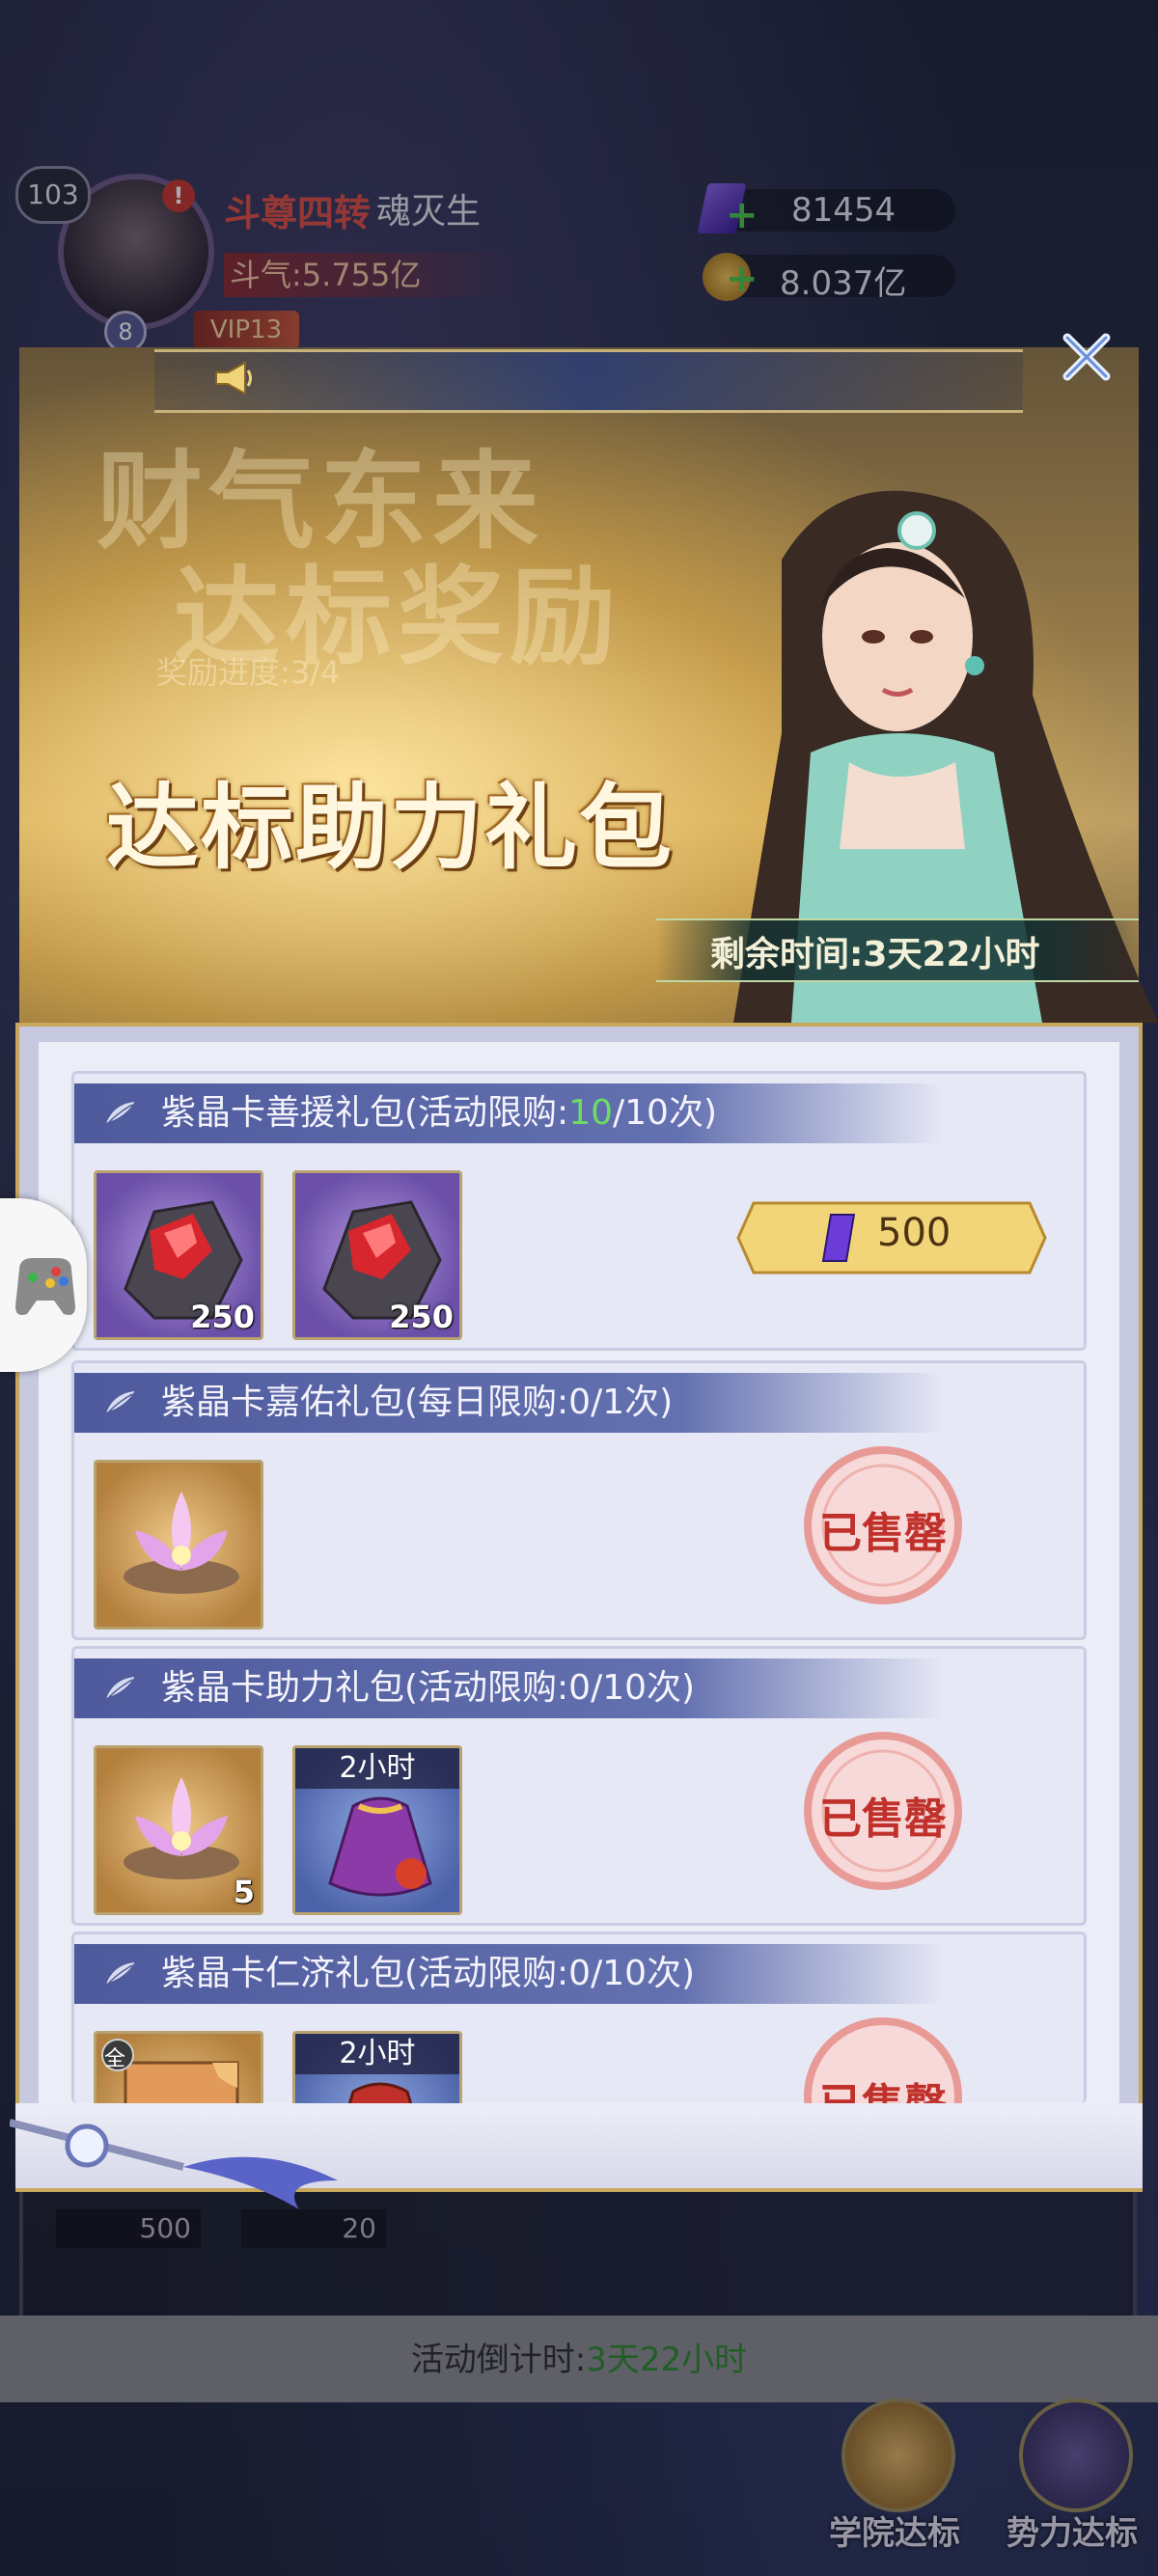 This screenshot has width=1158, height=2576. I want to click on banner-progress-text: 奖励进度:3/4, so click(248, 672).